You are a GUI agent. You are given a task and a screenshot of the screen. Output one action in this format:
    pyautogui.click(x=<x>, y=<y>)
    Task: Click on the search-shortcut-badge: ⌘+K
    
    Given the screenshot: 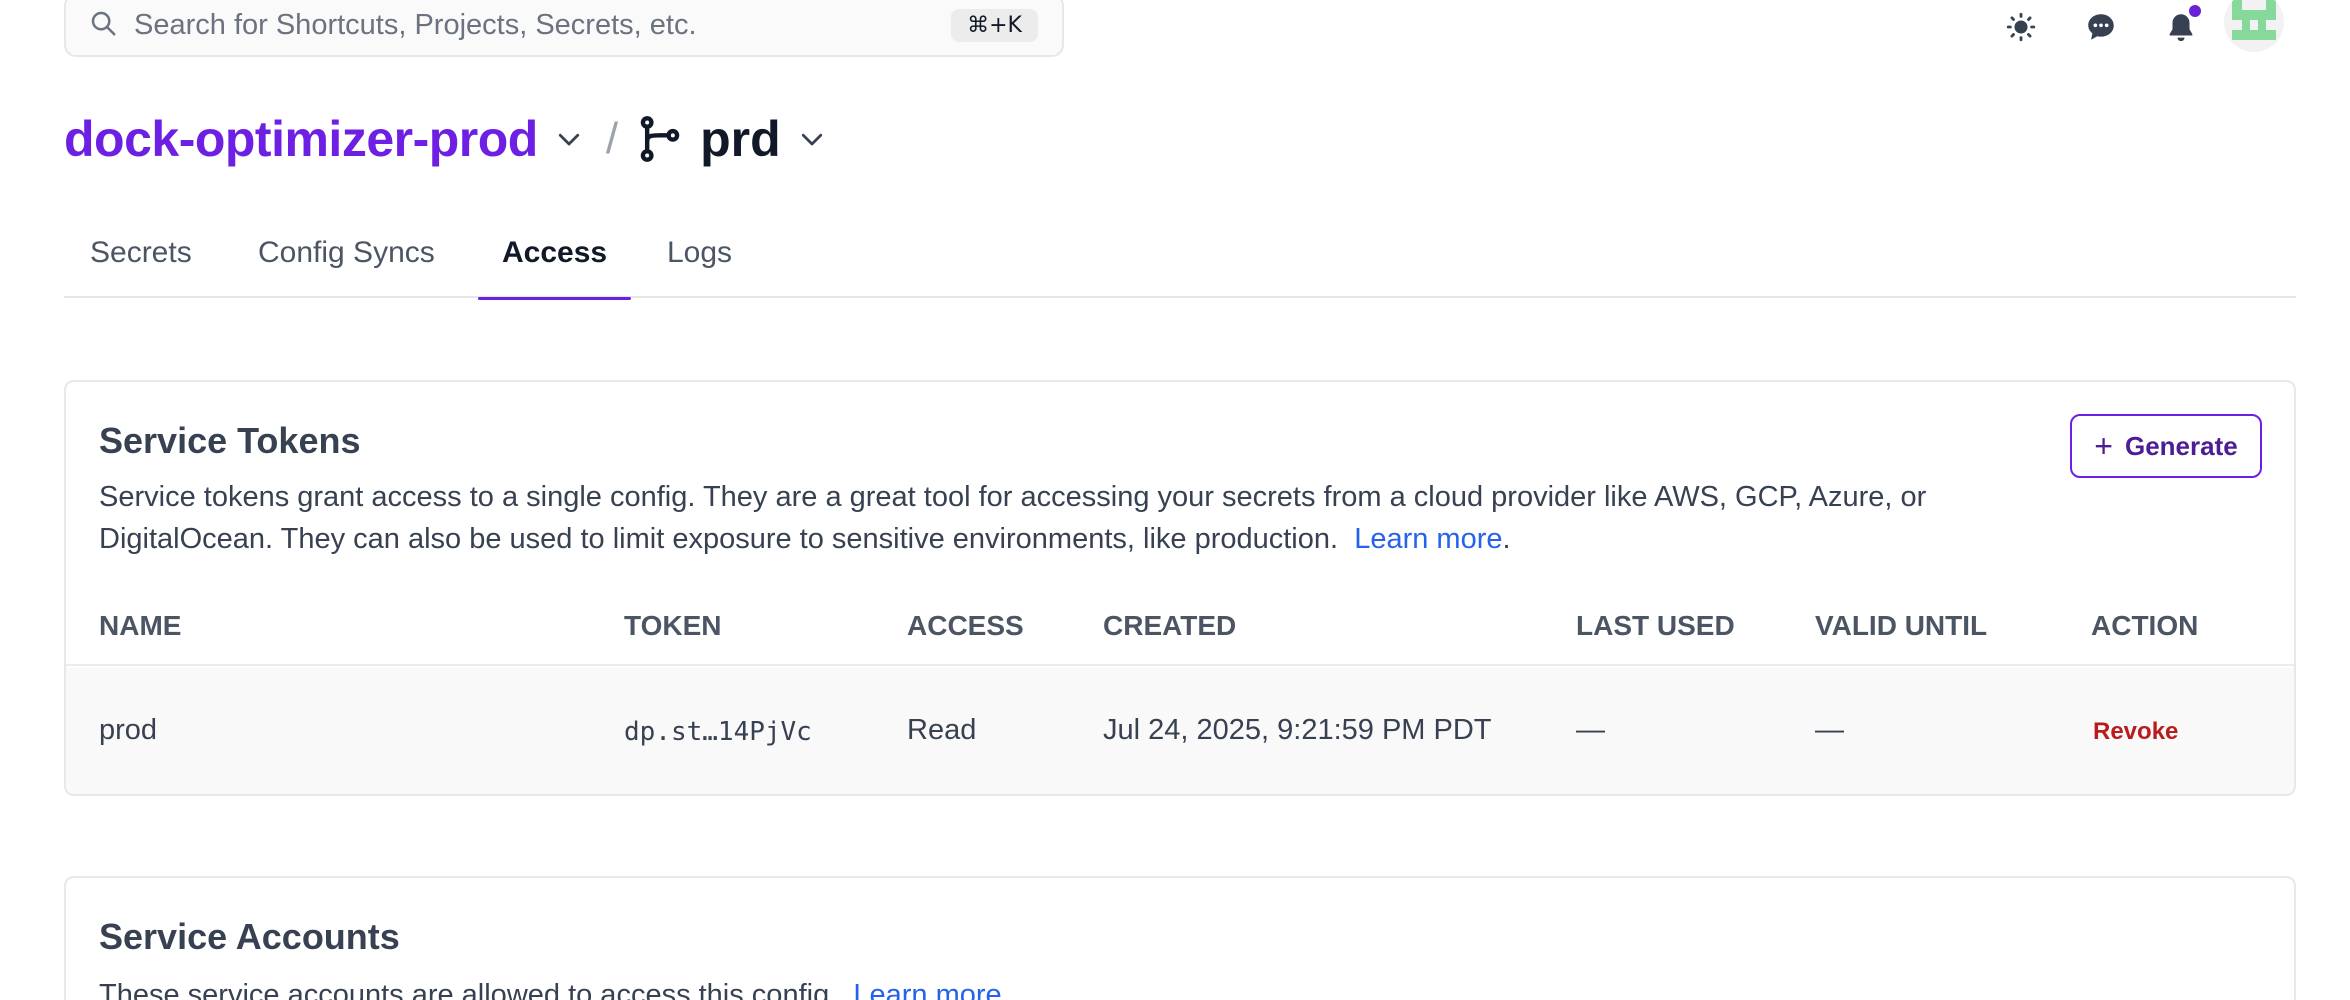 What is the action you would take?
    pyautogui.click(x=994, y=25)
    